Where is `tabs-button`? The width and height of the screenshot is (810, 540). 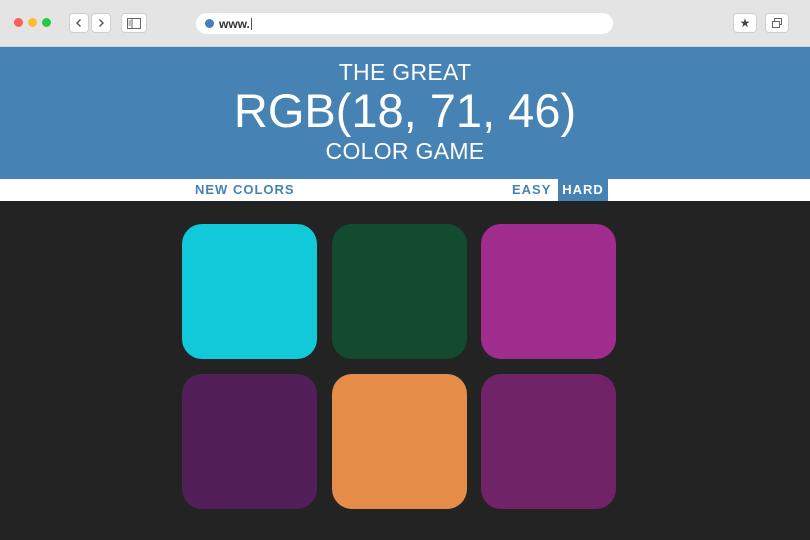
tabs-button is located at coordinates (777, 23).